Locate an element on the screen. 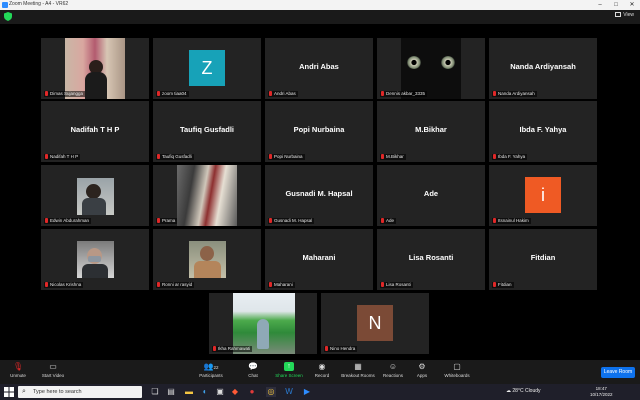 The width and height of the screenshot is (640, 400). breakout-rooms-button: ▦ Breakout Rooms is located at coordinates (358, 370).